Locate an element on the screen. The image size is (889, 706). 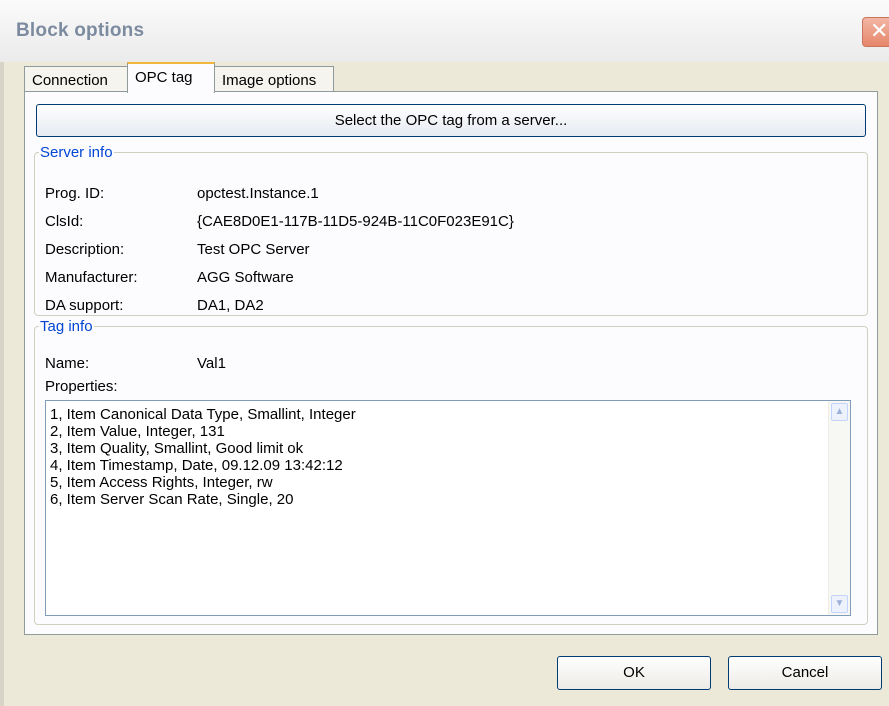
server-info-legend: Server info is located at coordinates (76, 152).